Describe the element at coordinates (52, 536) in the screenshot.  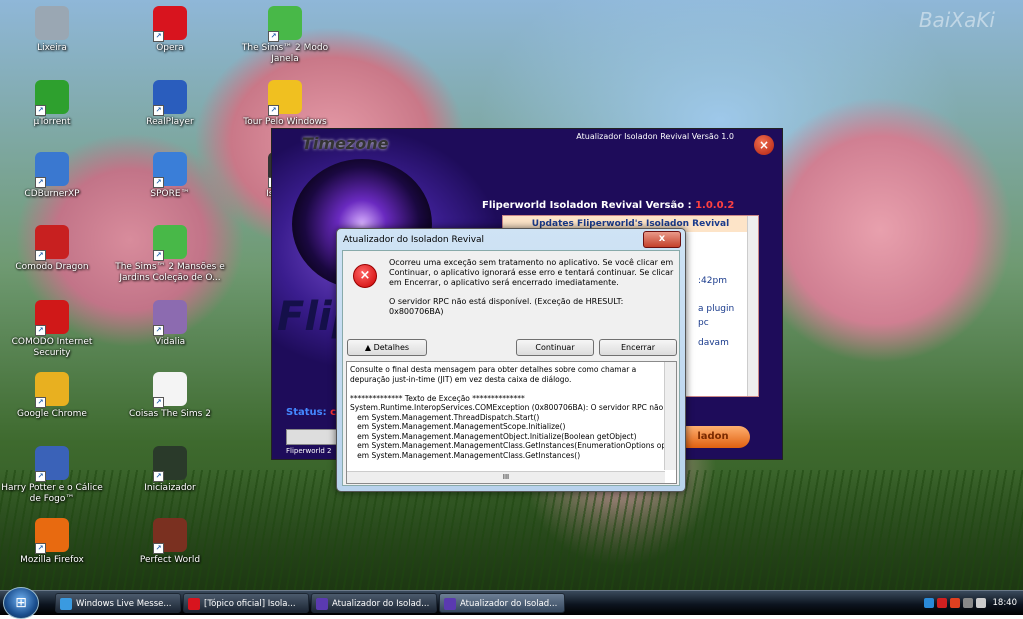
I see `firefox-icon: ↗` at that location.